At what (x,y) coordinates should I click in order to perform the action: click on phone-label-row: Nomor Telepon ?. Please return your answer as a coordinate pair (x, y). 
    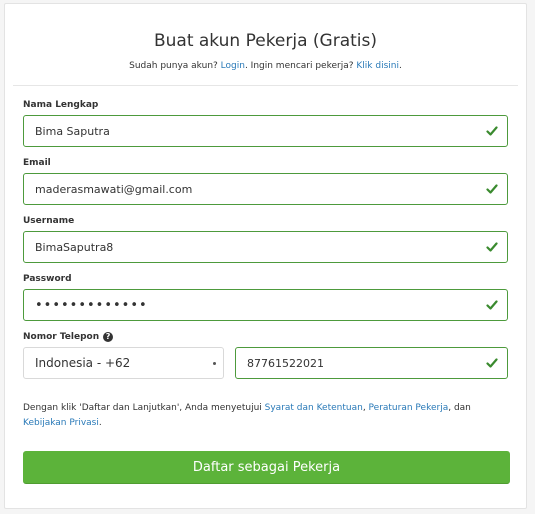
    Looking at the image, I should click on (265, 337).